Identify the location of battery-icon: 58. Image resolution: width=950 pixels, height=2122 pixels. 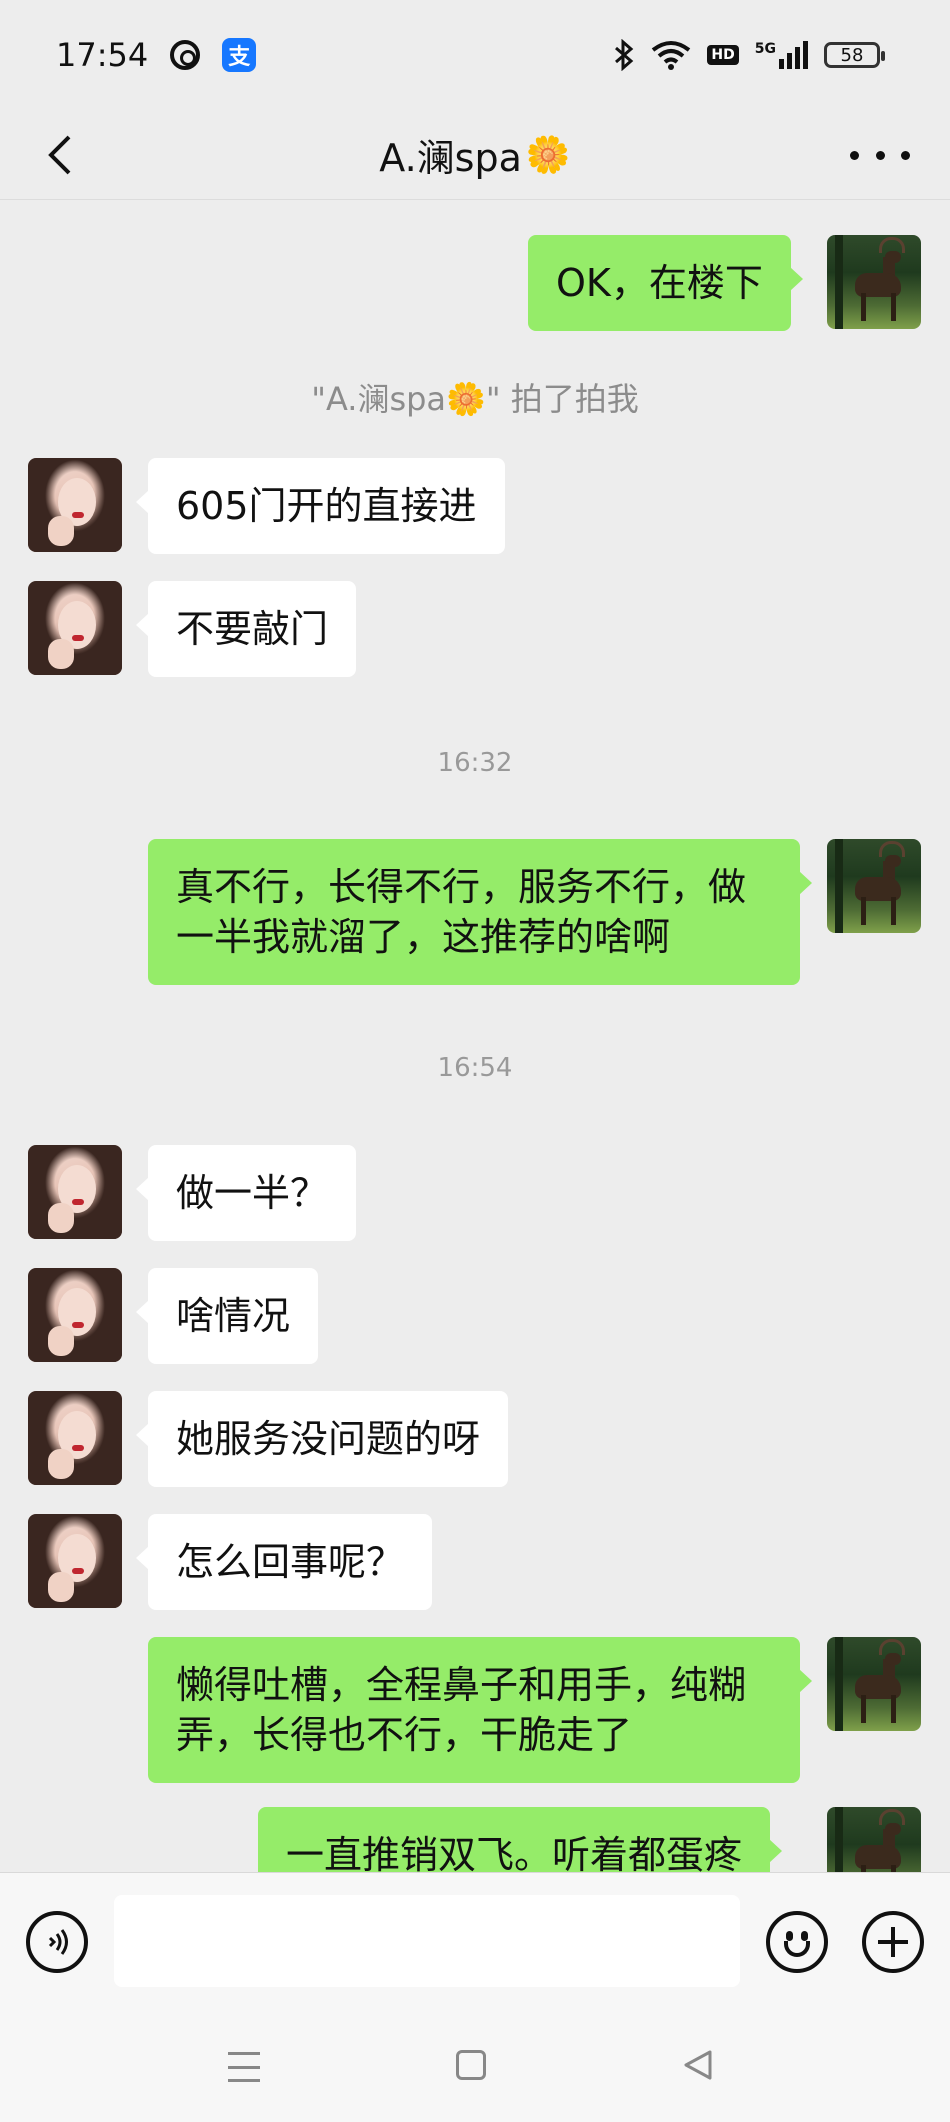
(854, 55).